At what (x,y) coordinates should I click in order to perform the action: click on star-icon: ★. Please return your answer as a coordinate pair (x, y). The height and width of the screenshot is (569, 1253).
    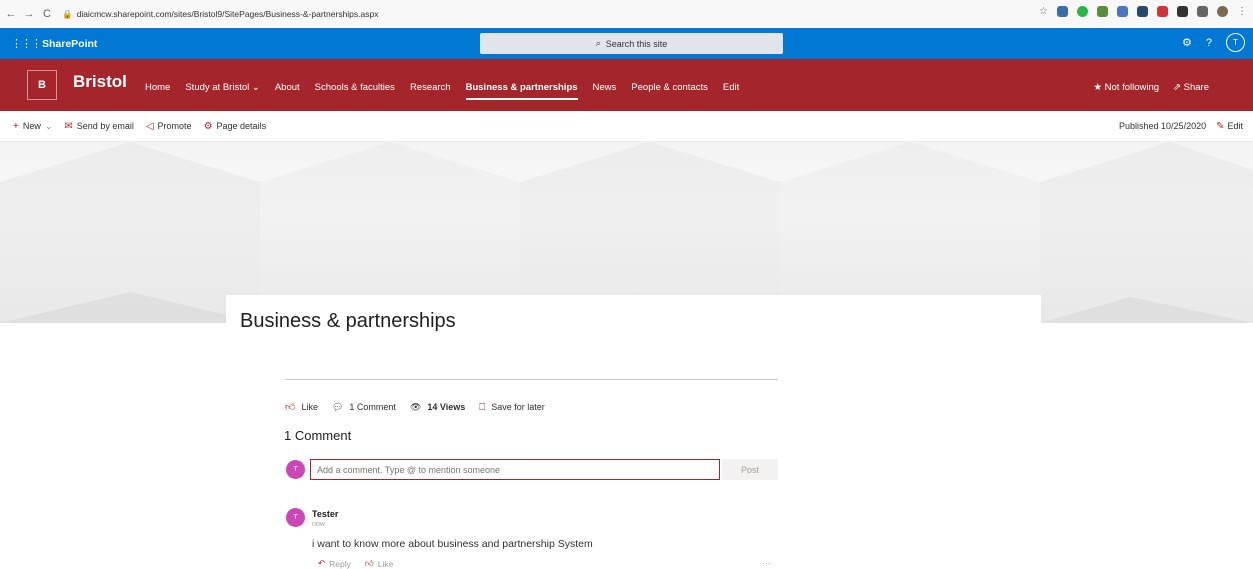
    Looking at the image, I should click on (1097, 87).